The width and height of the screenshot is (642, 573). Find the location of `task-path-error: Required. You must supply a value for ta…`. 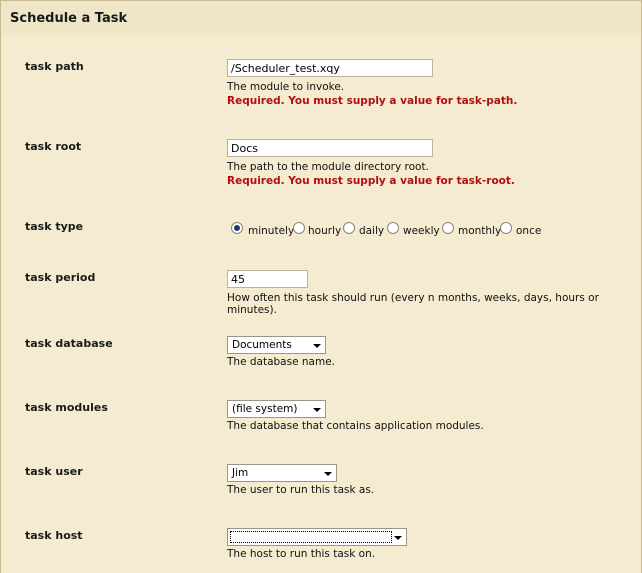

task-path-error: Required. You must supply a value for ta… is located at coordinates (372, 101).